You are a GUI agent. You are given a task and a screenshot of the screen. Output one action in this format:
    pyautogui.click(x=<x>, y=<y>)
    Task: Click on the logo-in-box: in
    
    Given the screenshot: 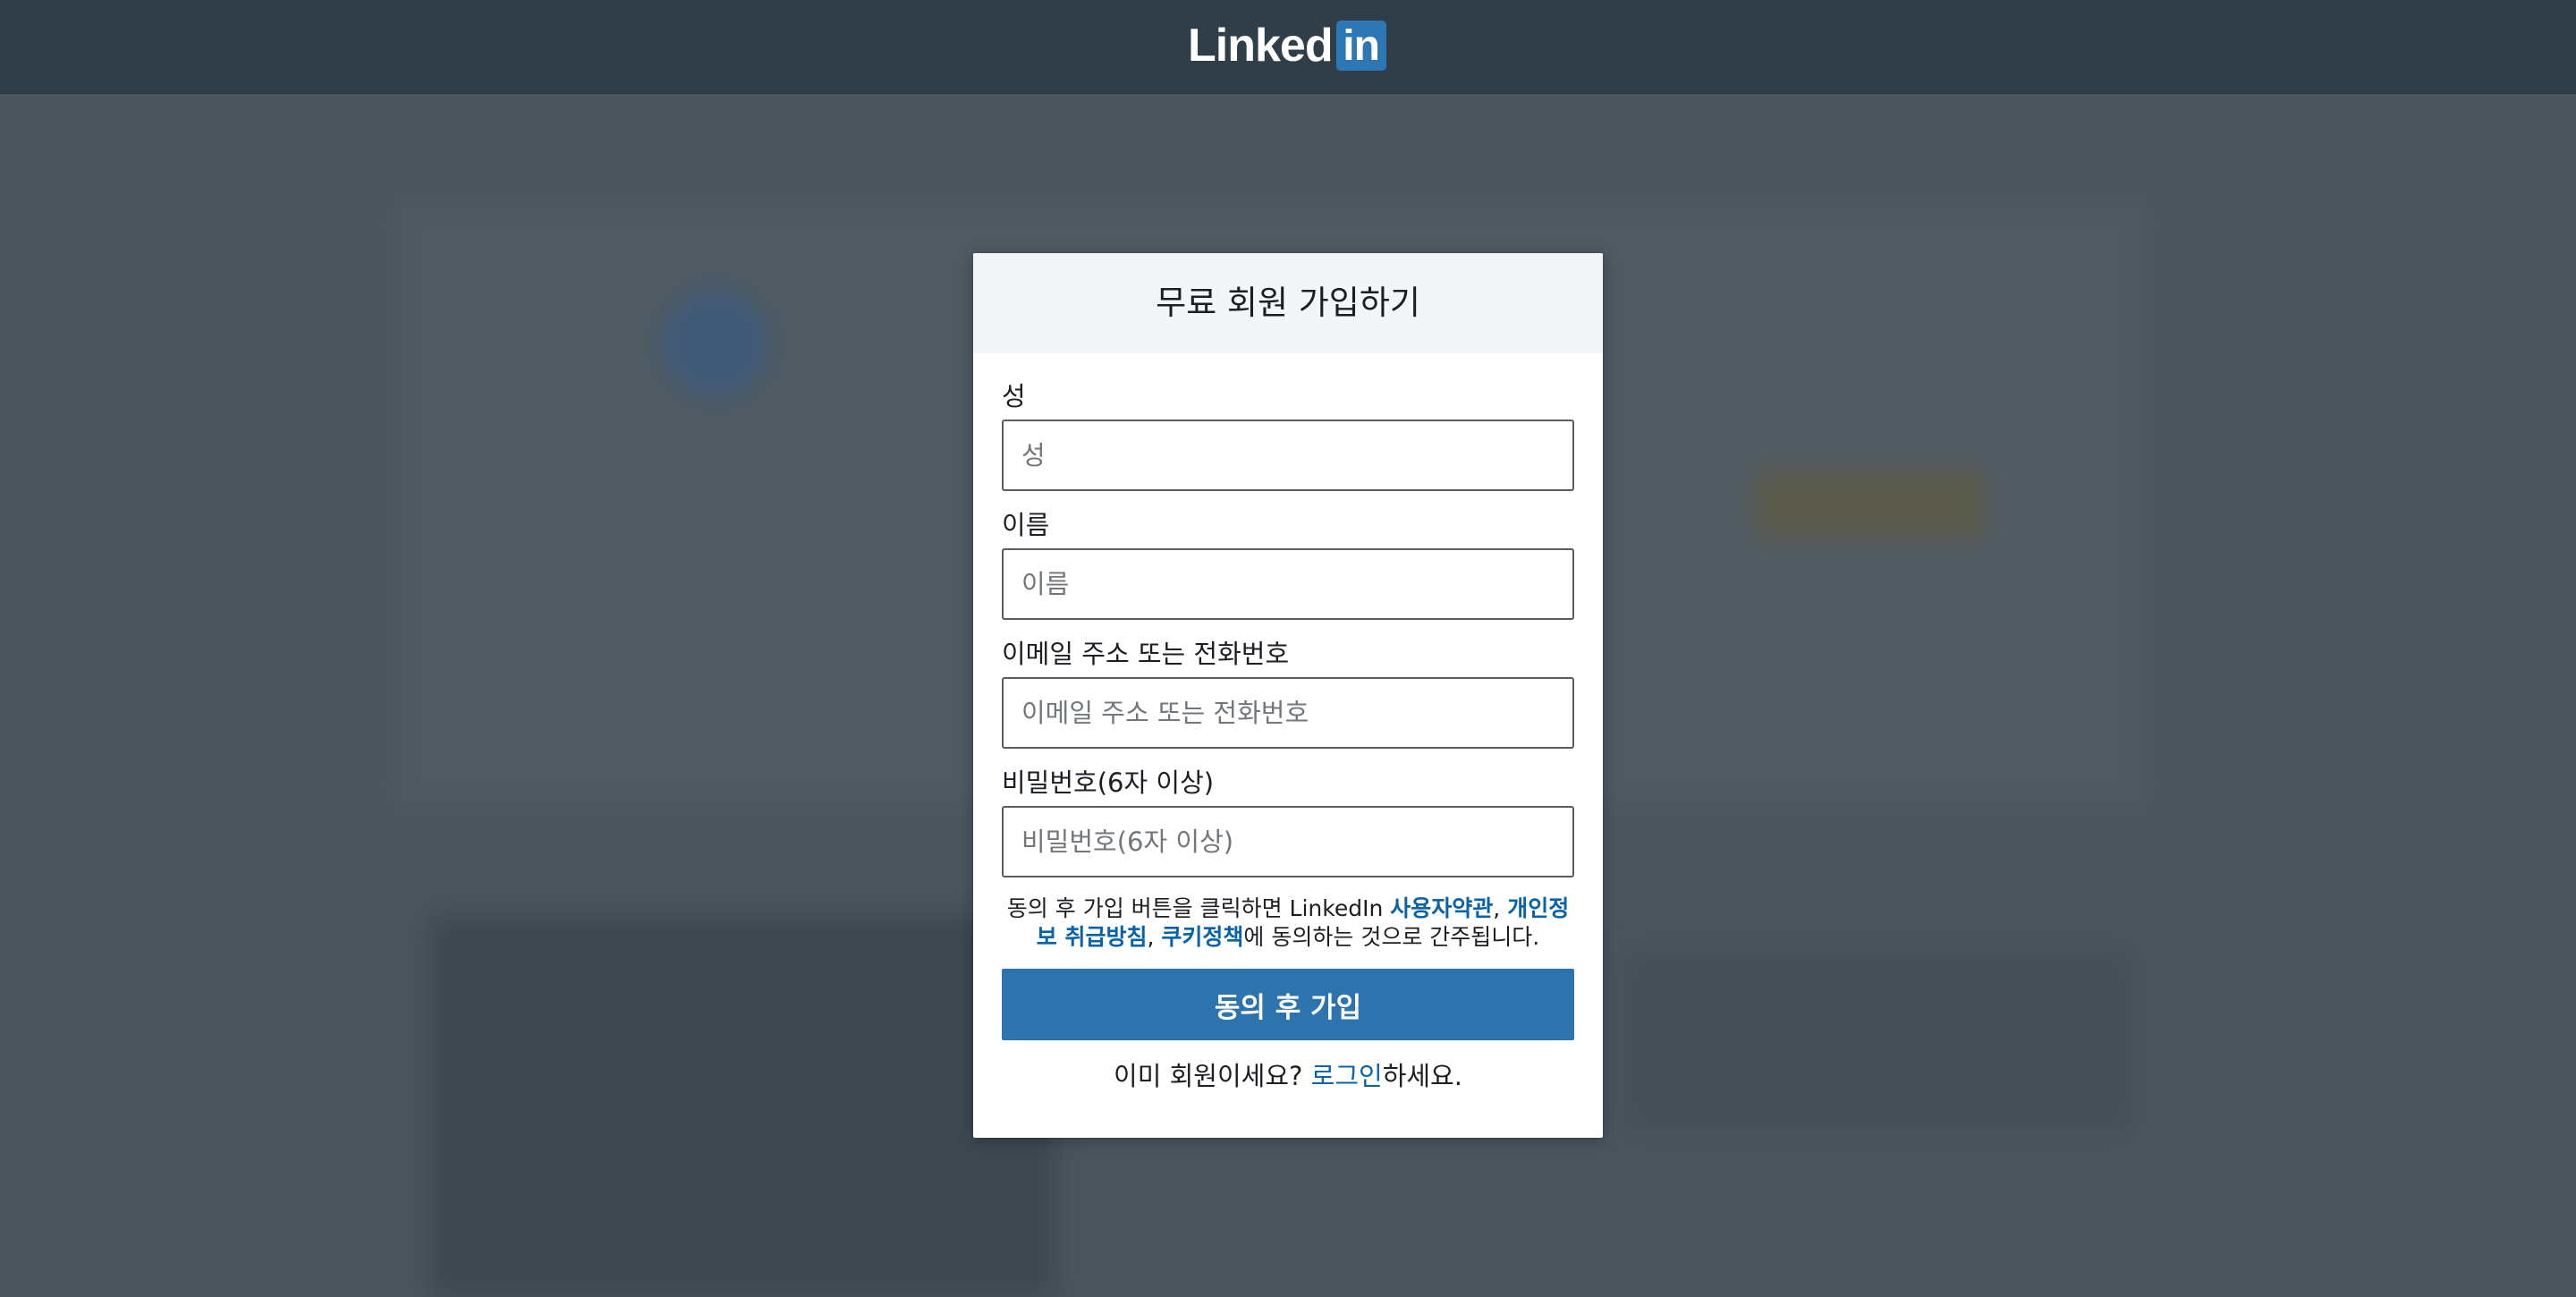 What is the action you would take?
    pyautogui.click(x=1360, y=46)
    